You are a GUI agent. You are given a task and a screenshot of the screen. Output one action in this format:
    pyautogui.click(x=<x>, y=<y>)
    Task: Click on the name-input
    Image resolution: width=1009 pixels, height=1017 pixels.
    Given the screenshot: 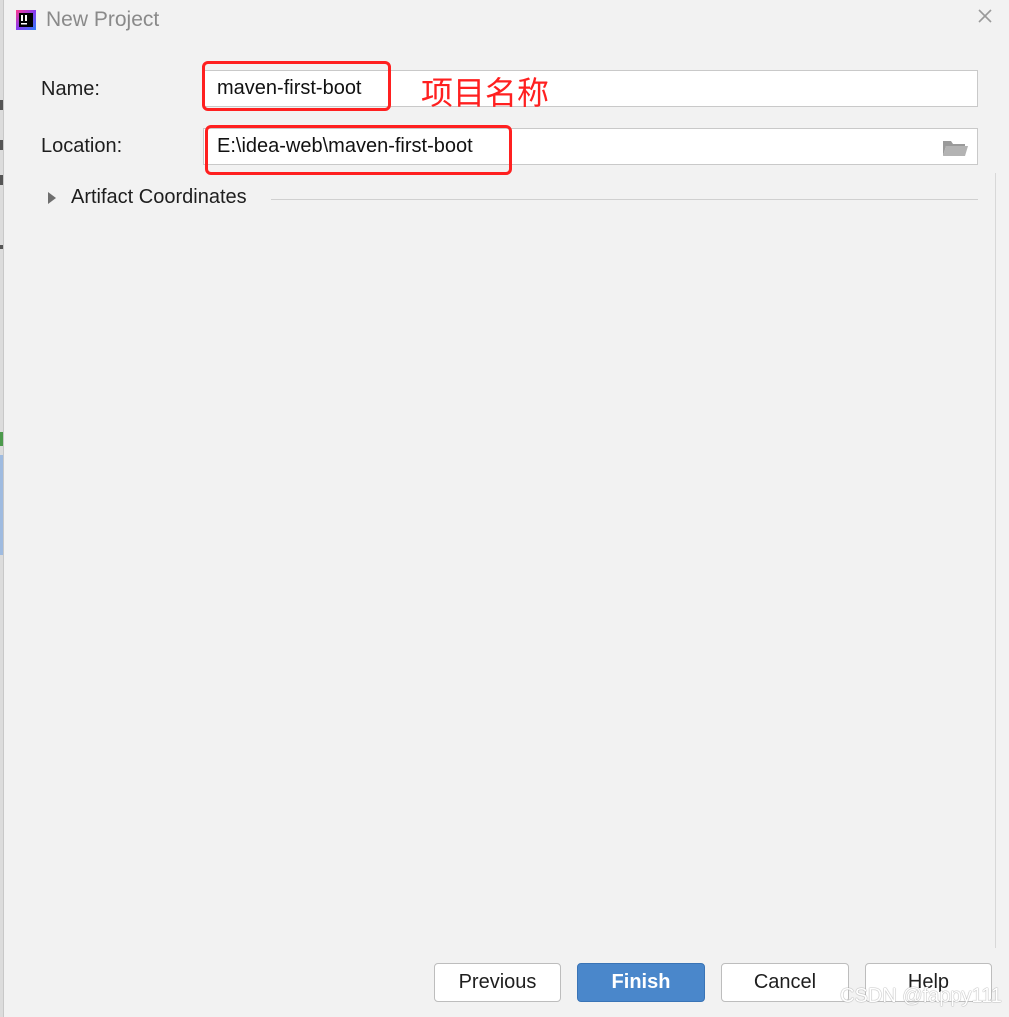 What is the action you would take?
    pyautogui.click(x=590, y=88)
    